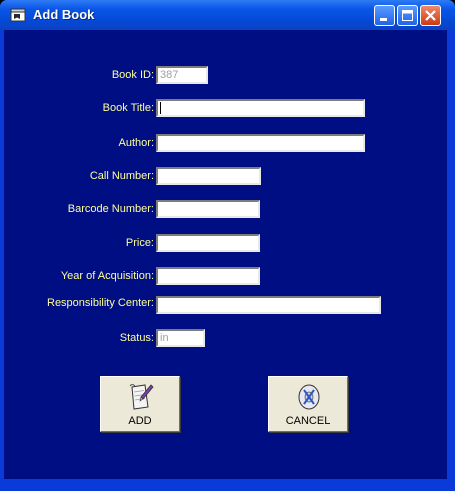  Describe the element at coordinates (107, 276) in the screenshot. I see `year-of-acquisition-label: Year of Acquisition:` at that location.